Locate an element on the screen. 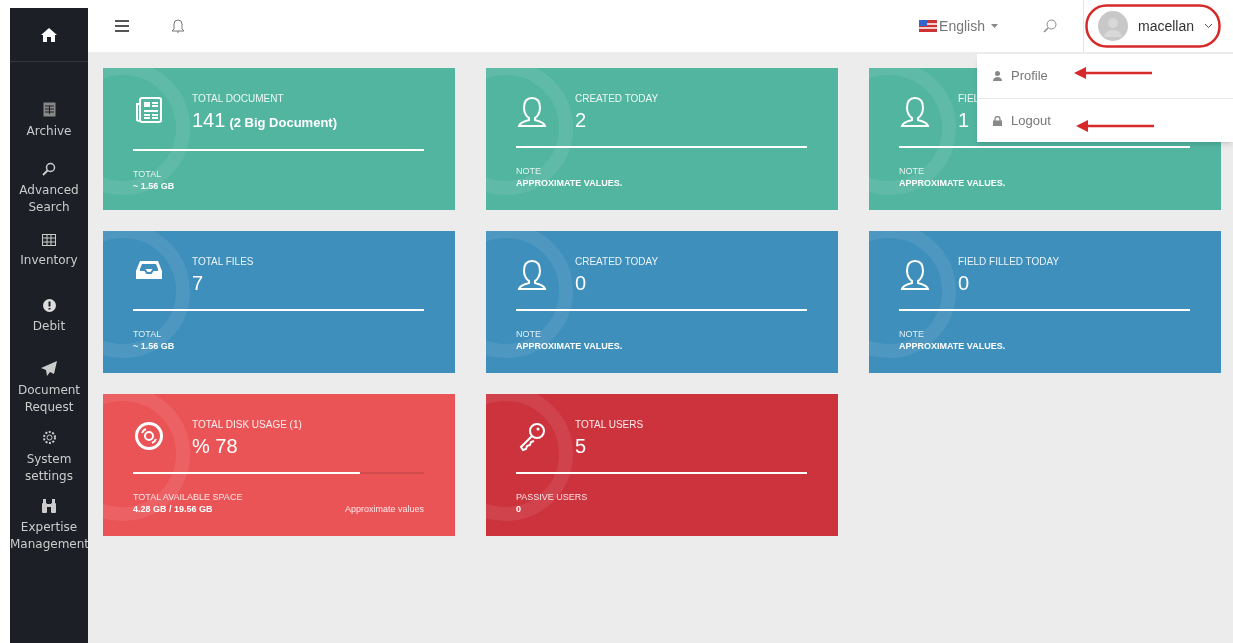 The image size is (1233, 643). archive-icon is located at coordinates (49, 109).